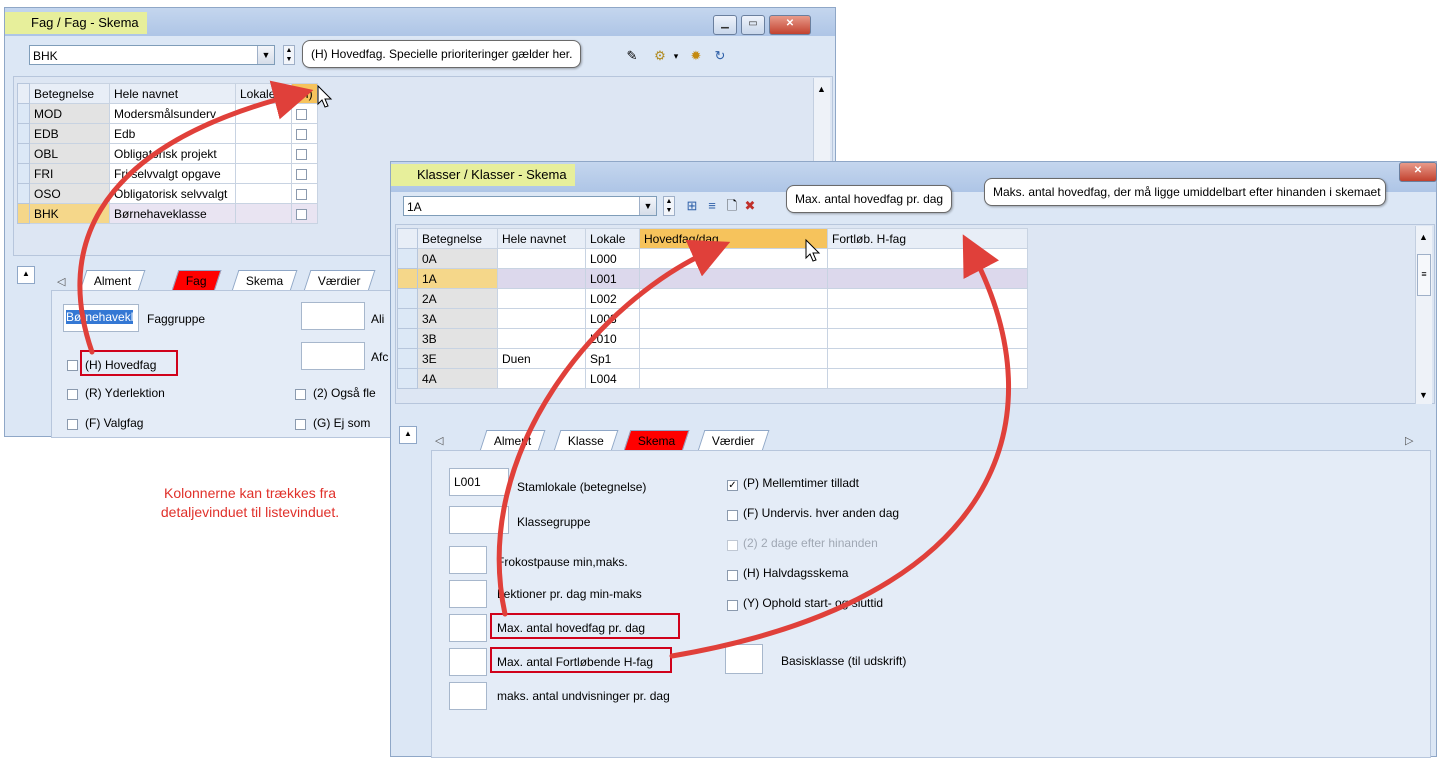 This screenshot has width=1437, height=758. What do you see at coordinates (613, 428) in the screenshot?
I see `arrow-max-hovedfag-to-column` at bounding box center [613, 428].